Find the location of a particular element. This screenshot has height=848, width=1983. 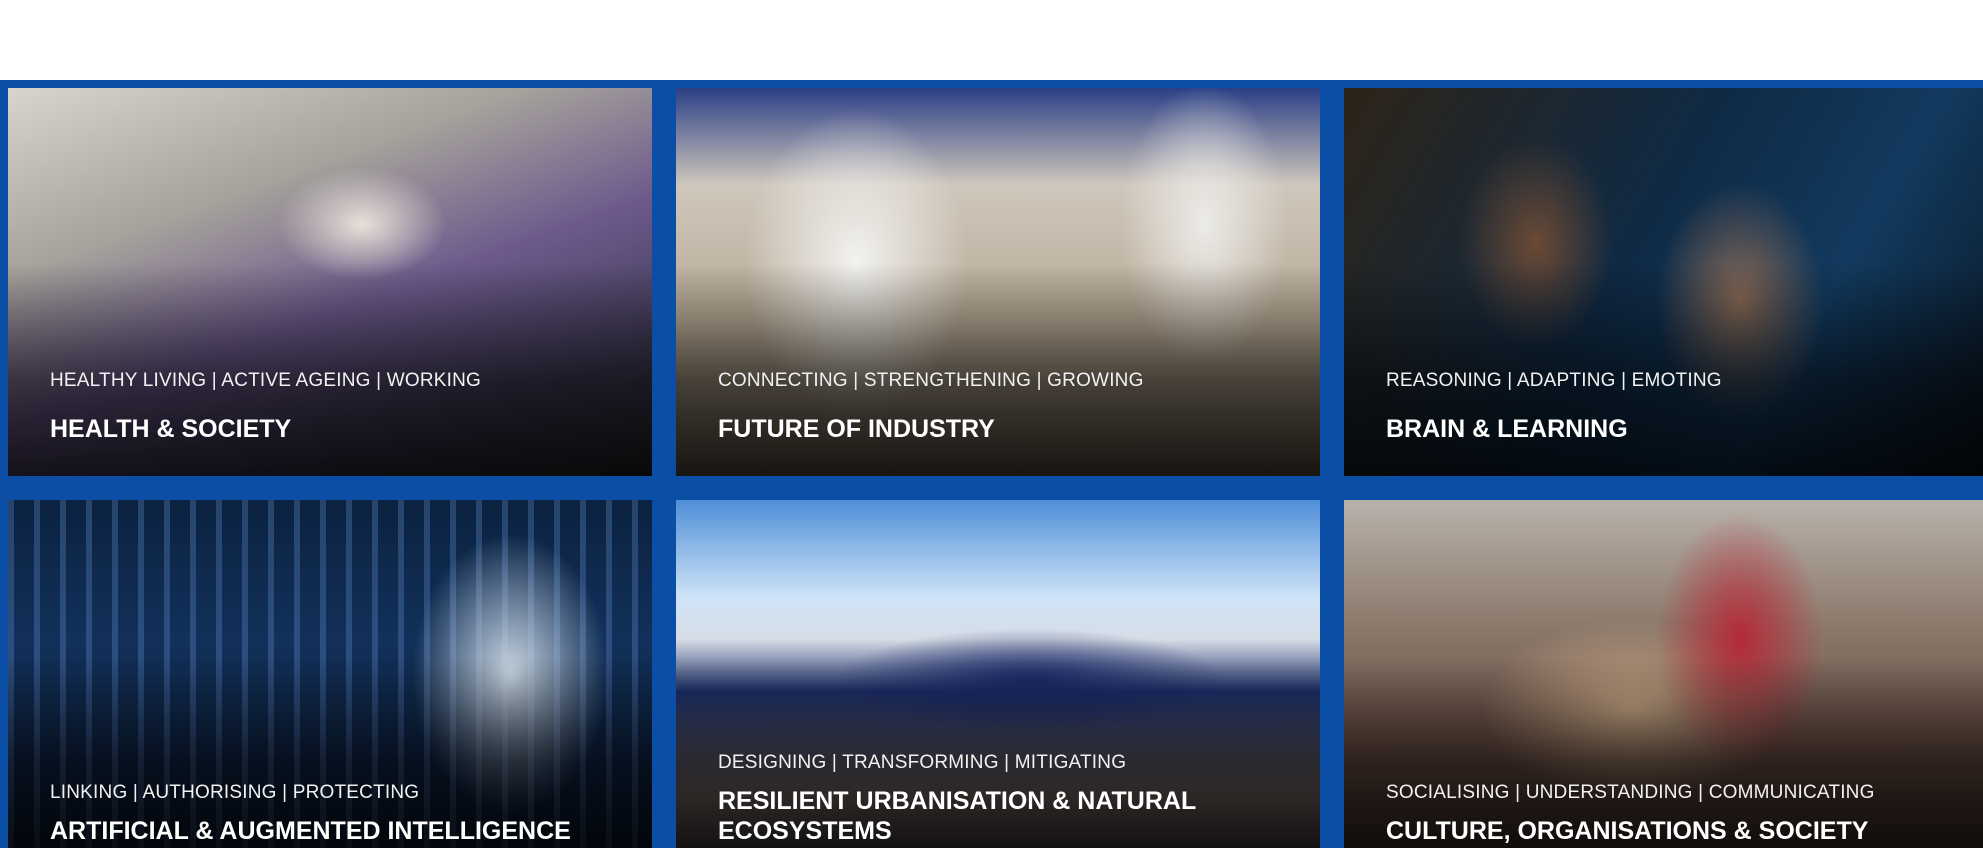

tile-tags: DESIGNING | TRANSFORMING | MITIGATING is located at coordinates (922, 762).